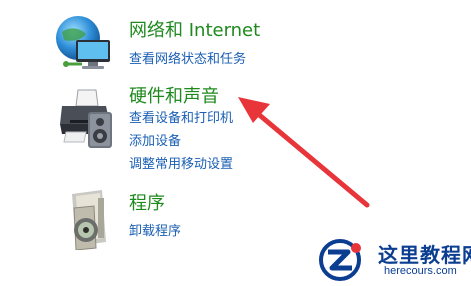  What do you see at coordinates (155, 142) in the screenshot?
I see `add-device-link: 添加设备` at bounding box center [155, 142].